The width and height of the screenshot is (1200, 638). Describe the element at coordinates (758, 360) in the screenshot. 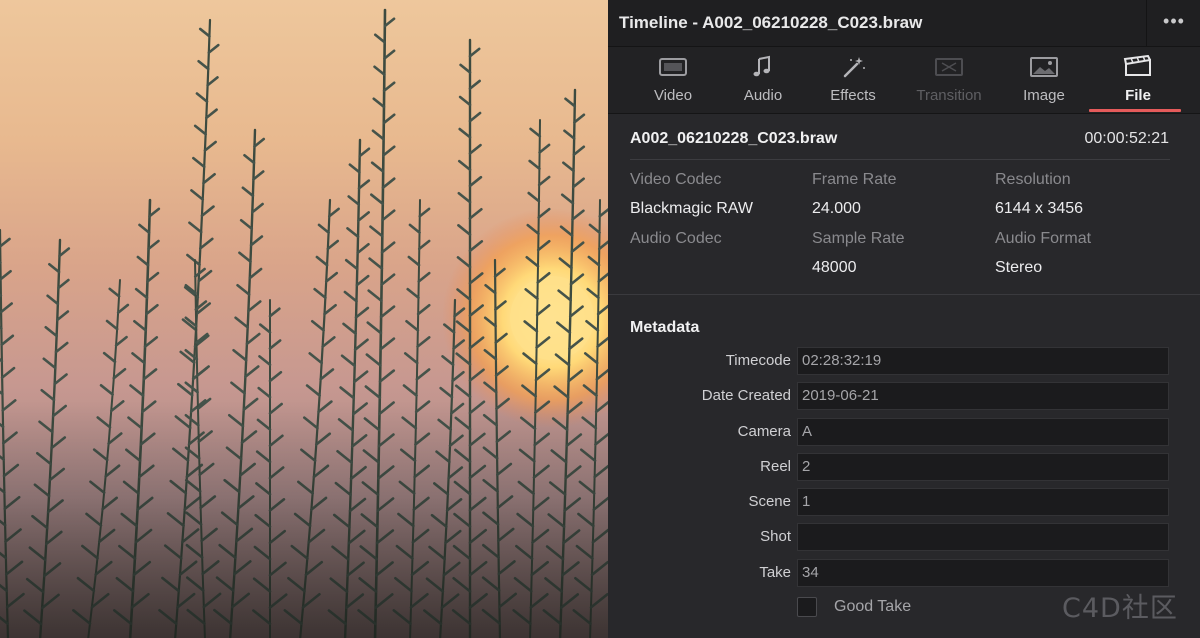

I see `timecode-label: Timecode` at that location.